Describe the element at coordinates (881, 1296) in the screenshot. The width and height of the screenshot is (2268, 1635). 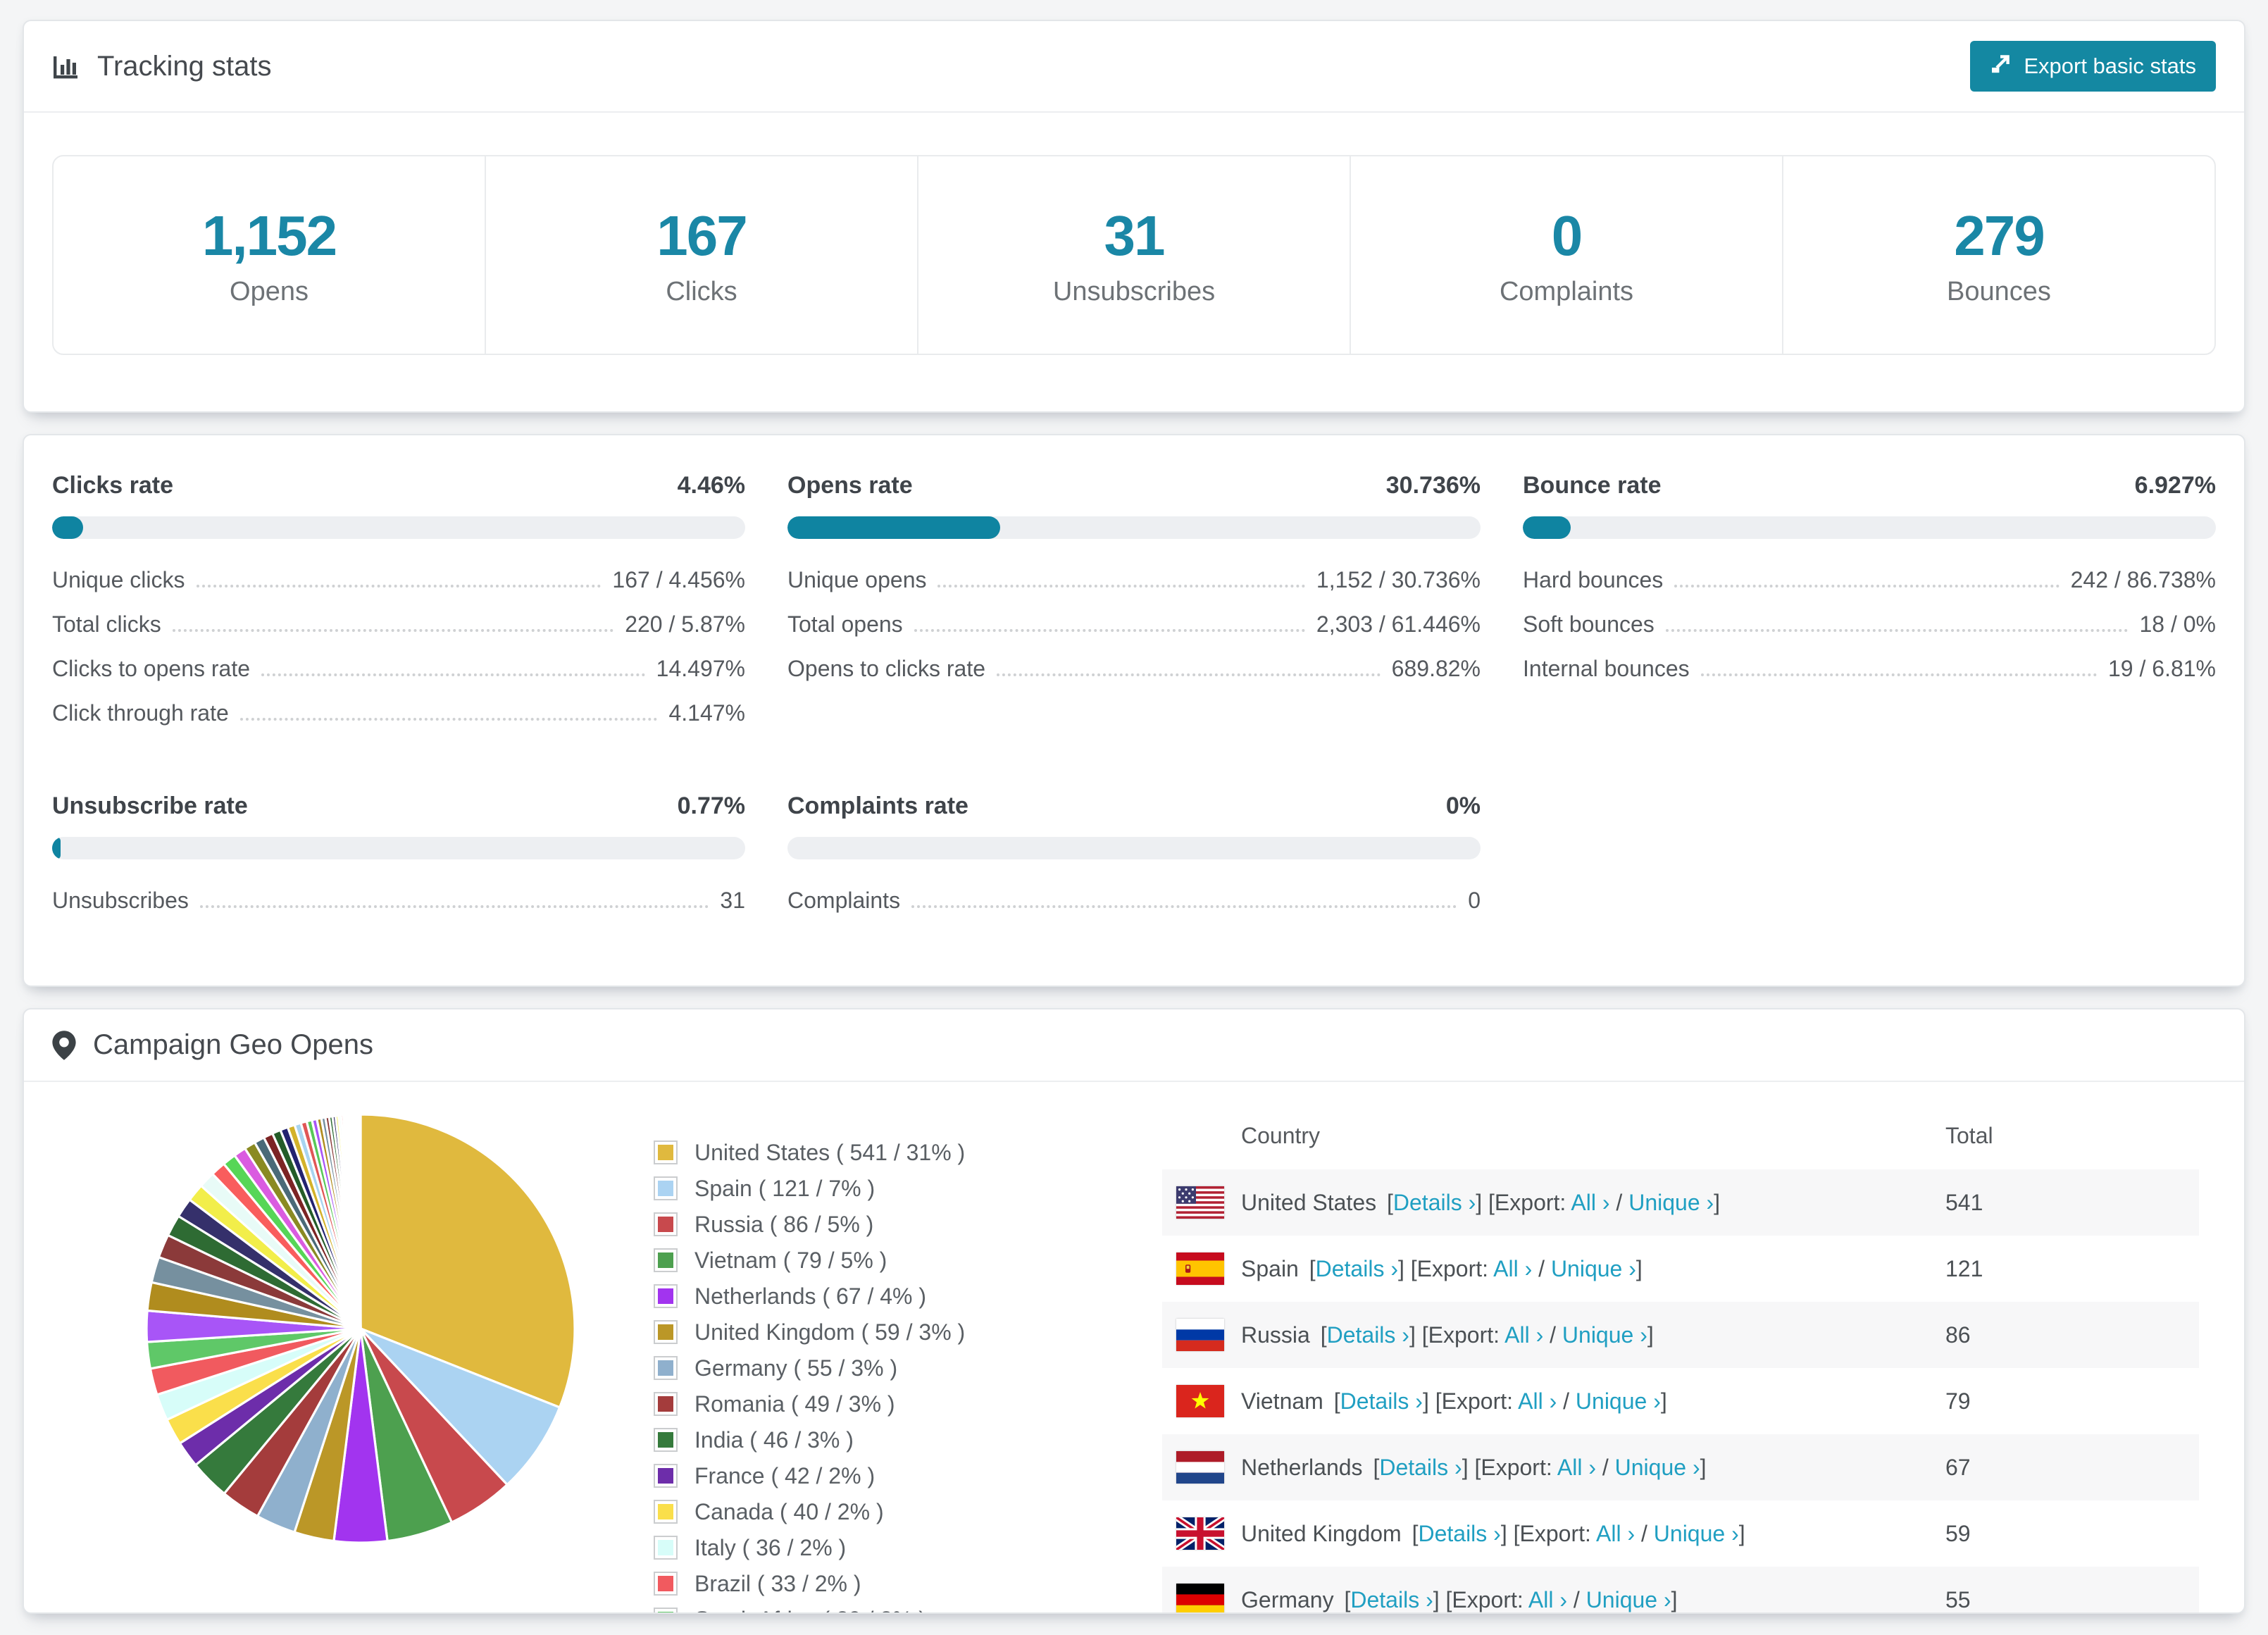
I see `legend-item-netherlands: Netherlands ( 67 / 4% )` at that location.